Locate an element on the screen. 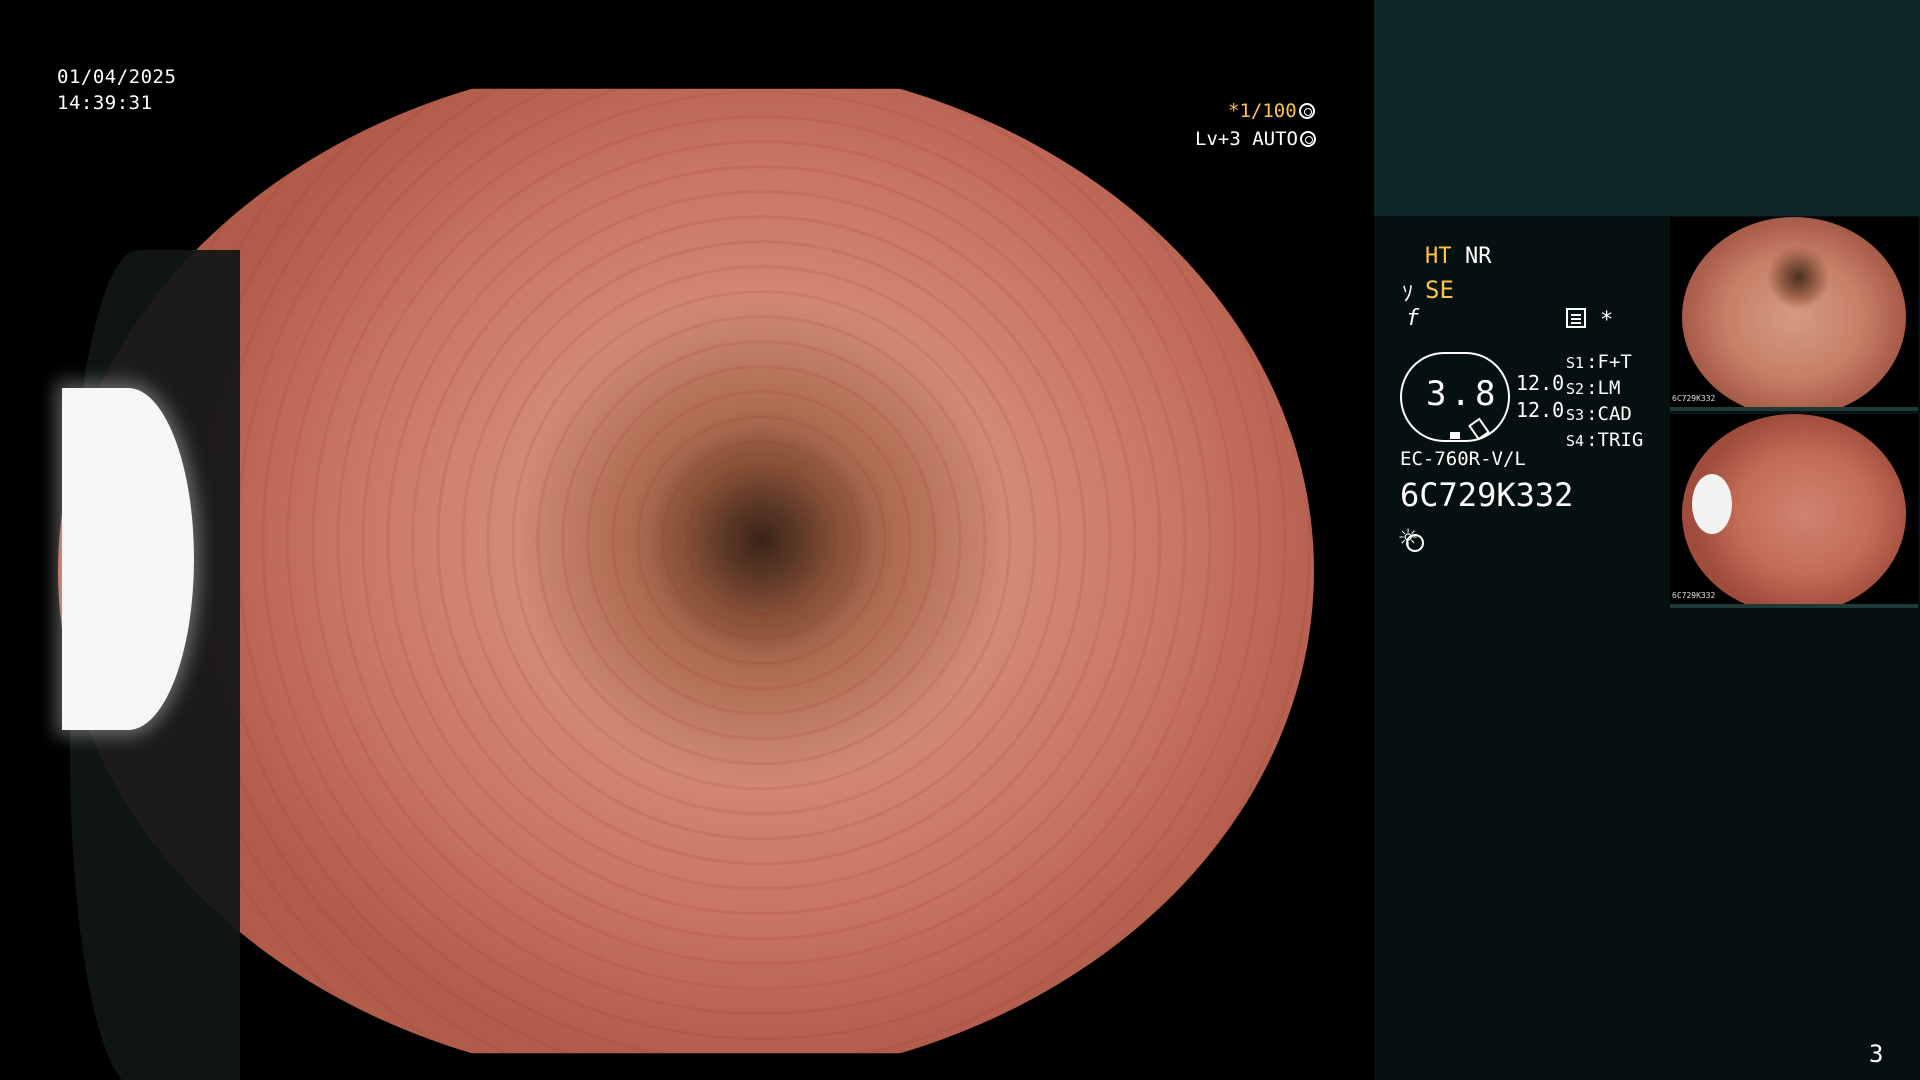  brightness-icon is located at coordinates (1411, 538).